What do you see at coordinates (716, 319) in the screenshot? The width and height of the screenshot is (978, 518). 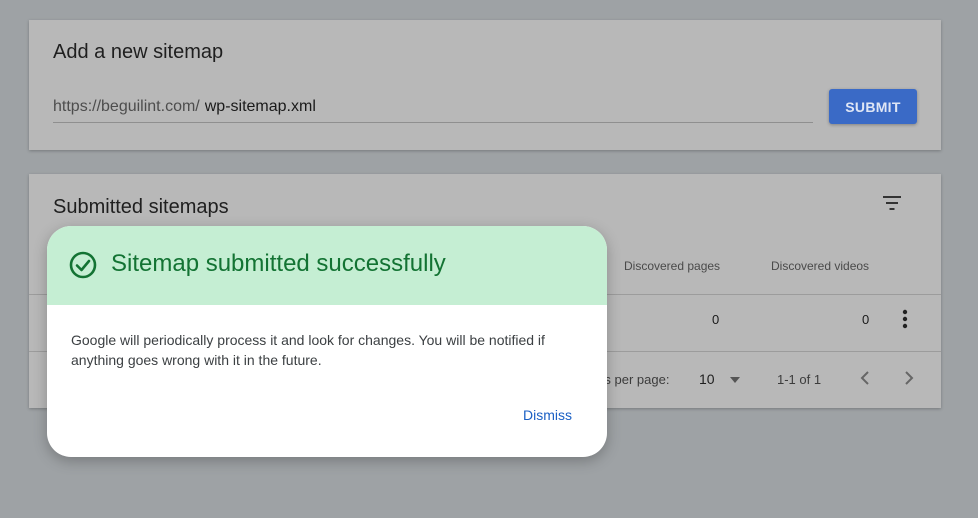 I see `cell-discovered-pages: 0` at bounding box center [716, 319].